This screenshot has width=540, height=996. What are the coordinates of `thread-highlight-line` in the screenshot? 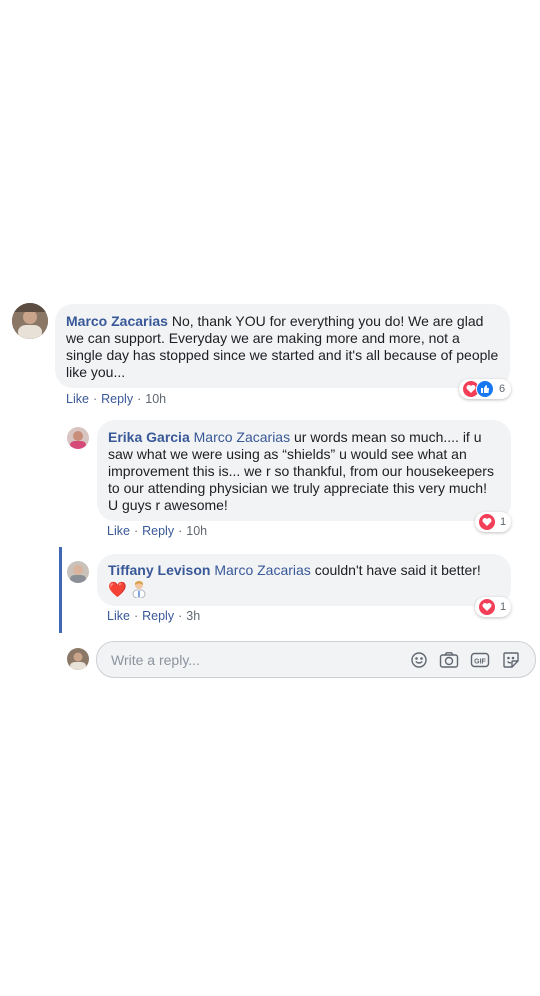 It's located at (60, 590).